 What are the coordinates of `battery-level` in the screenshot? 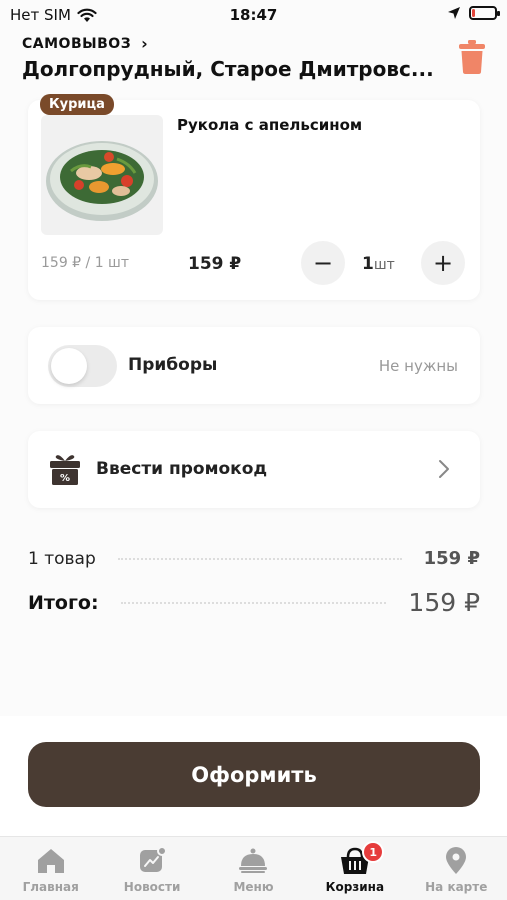 It's located at (473, 13).